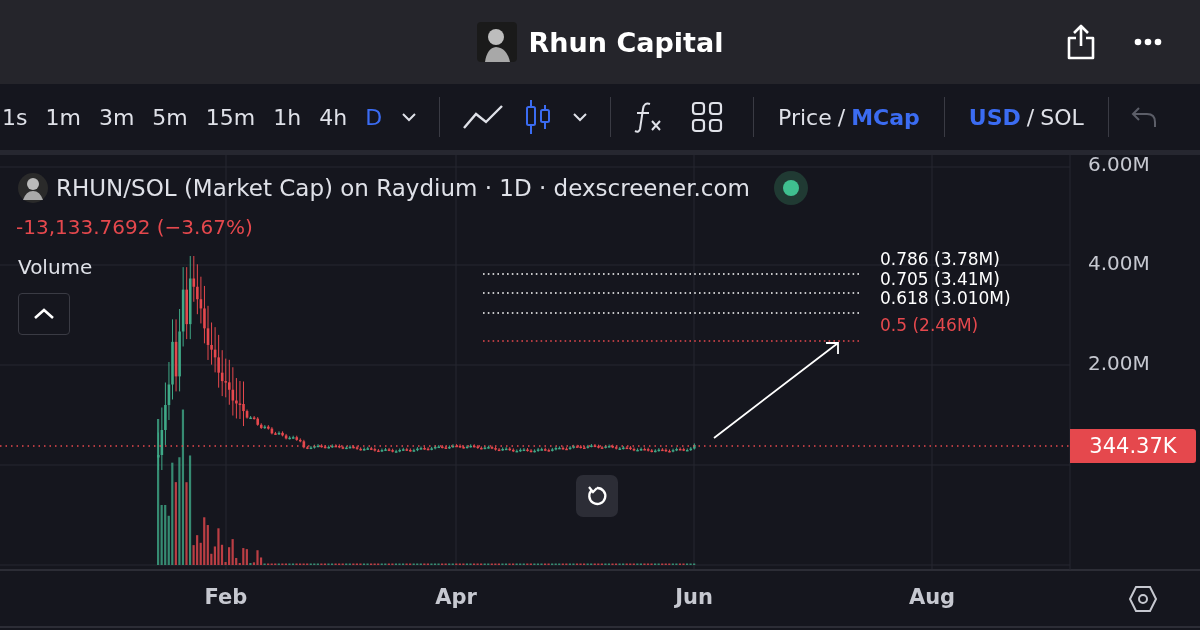 The height and width of the screenshot is (630, 1200). Describe the element at coordinates (134, 227) in the screenshot. I see `price-change: -13,133.7692 (−3.67%)` at that location.